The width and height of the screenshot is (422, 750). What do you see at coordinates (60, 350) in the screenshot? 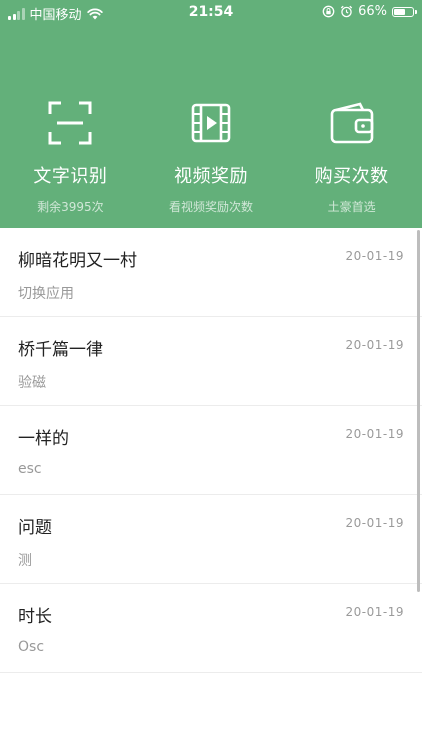
I see `item-title: 桥千篇一律` at bounding box center [60, 350].